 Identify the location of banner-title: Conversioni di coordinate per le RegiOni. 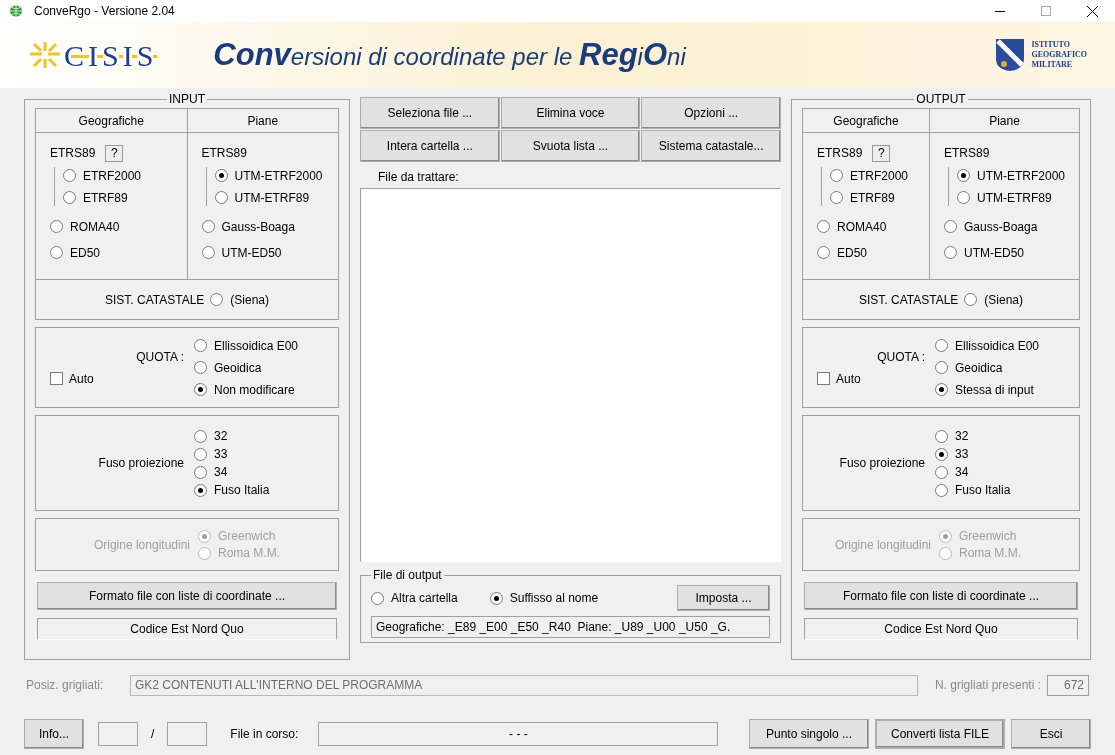
(449, 54).